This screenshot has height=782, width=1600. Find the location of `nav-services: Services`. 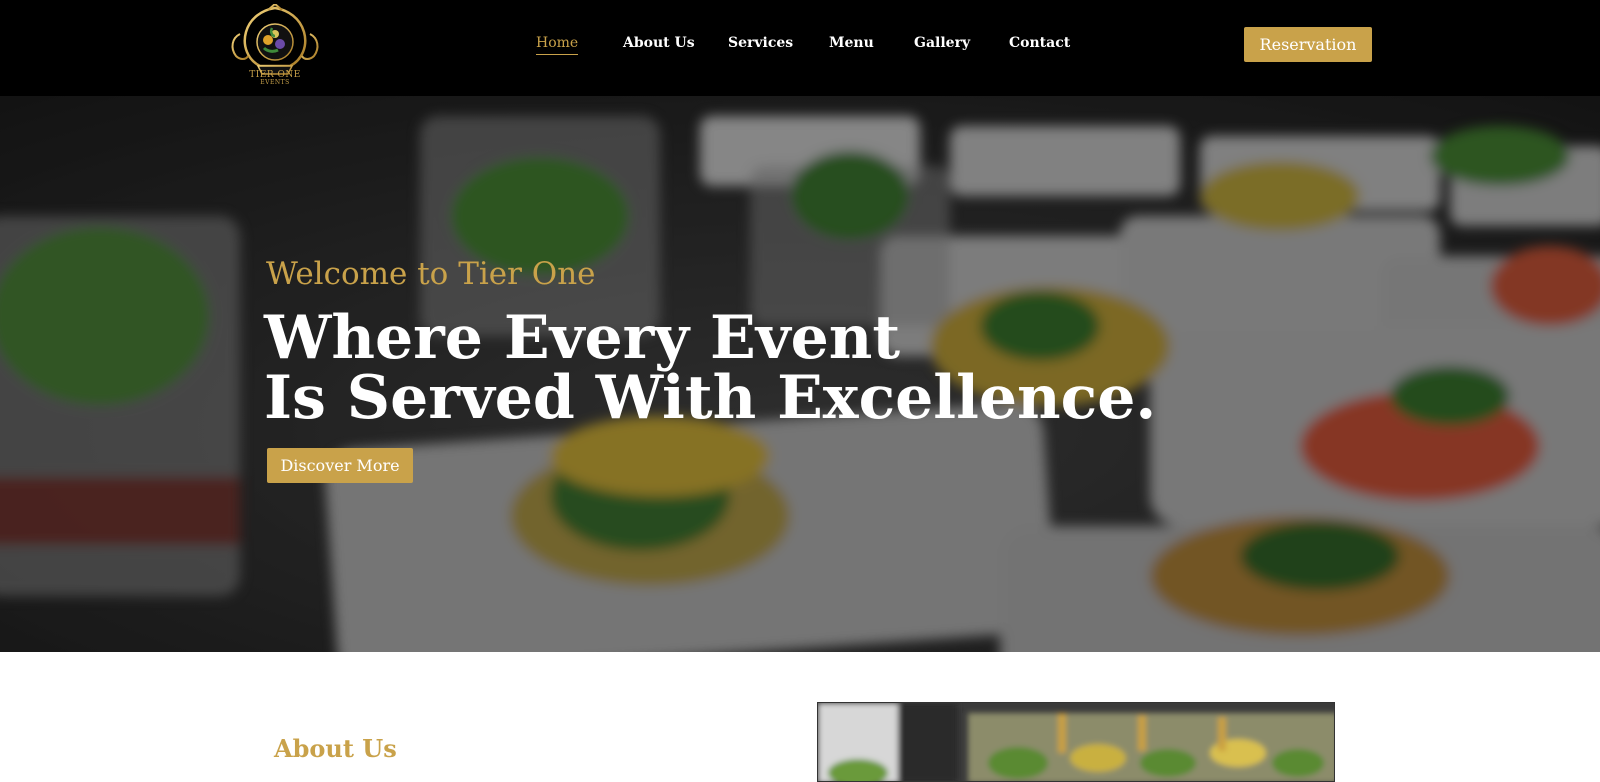

nav-services: Services is located at coordinates (760, 43).